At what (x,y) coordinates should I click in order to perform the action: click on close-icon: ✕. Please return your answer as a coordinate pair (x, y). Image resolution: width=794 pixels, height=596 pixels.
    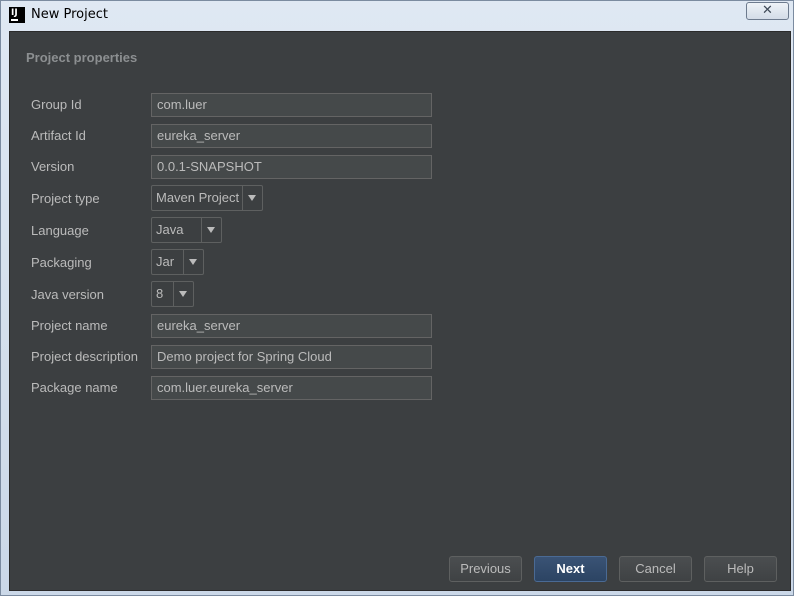
    Looking at the image, I should click on (767, 10).